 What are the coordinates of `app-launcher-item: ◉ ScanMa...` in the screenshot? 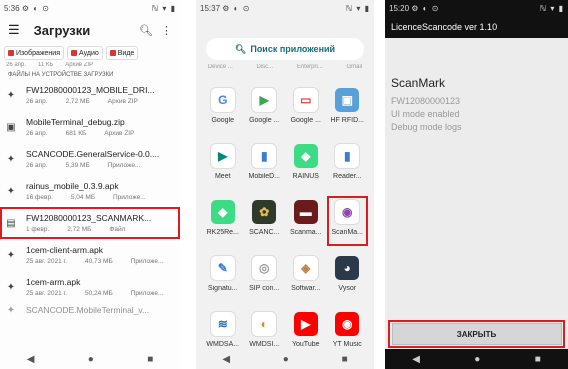 It's located at (347, 221).